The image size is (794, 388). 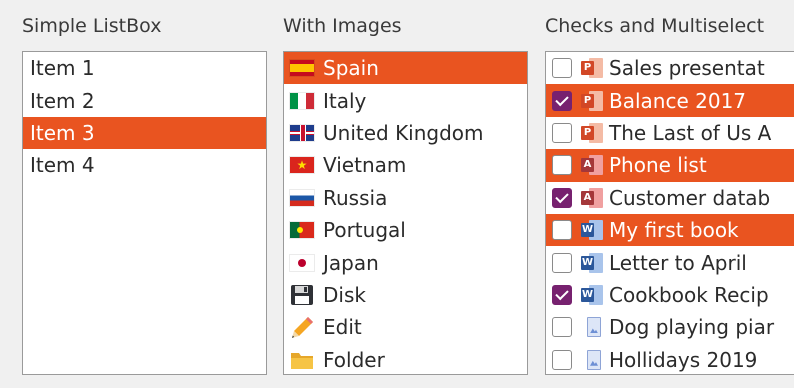 I want to click on list-item-label: Spain, so click(x=351, y=68).